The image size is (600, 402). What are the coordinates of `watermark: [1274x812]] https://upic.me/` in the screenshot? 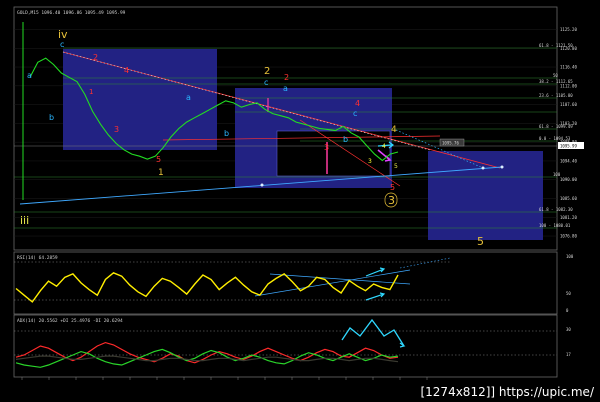 It's located at (507, 392).